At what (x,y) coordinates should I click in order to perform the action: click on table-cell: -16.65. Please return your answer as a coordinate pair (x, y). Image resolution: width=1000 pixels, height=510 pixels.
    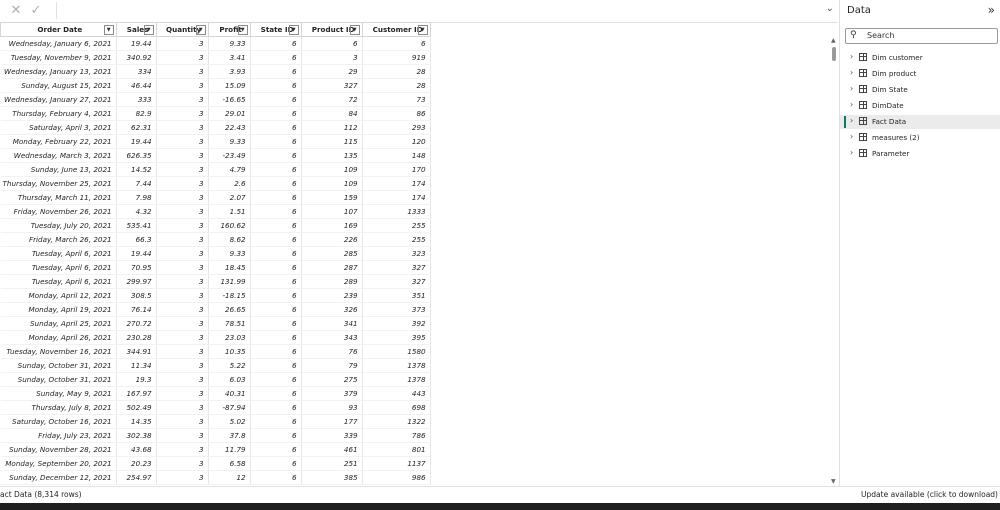
    Looking at the image, I should click on (229, 99).